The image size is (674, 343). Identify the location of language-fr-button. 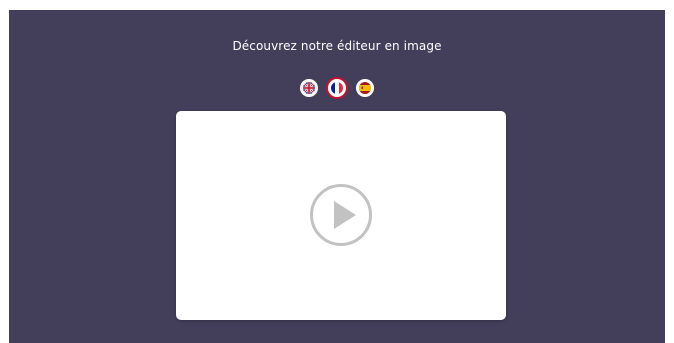
(337, 88).